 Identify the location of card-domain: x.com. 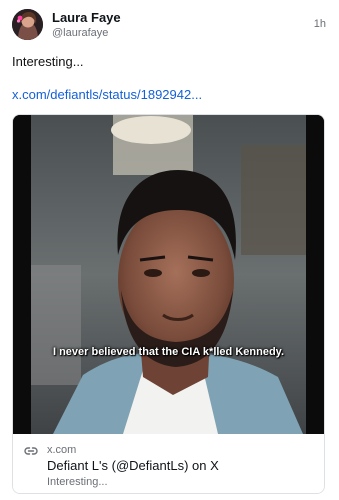
(62, 450).